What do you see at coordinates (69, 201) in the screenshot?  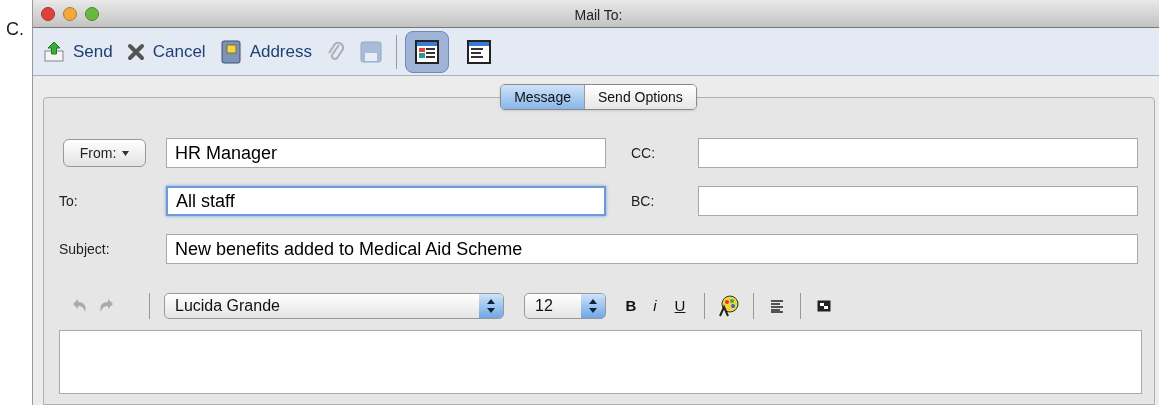 I see `field-label: To:` at bounding box center [69, 201].